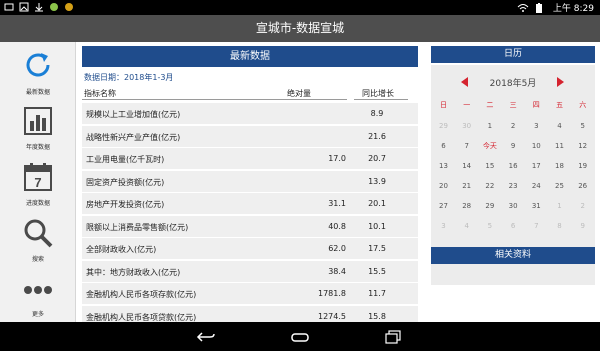  I want to click on weekday-label: 五, so click(559, 105).